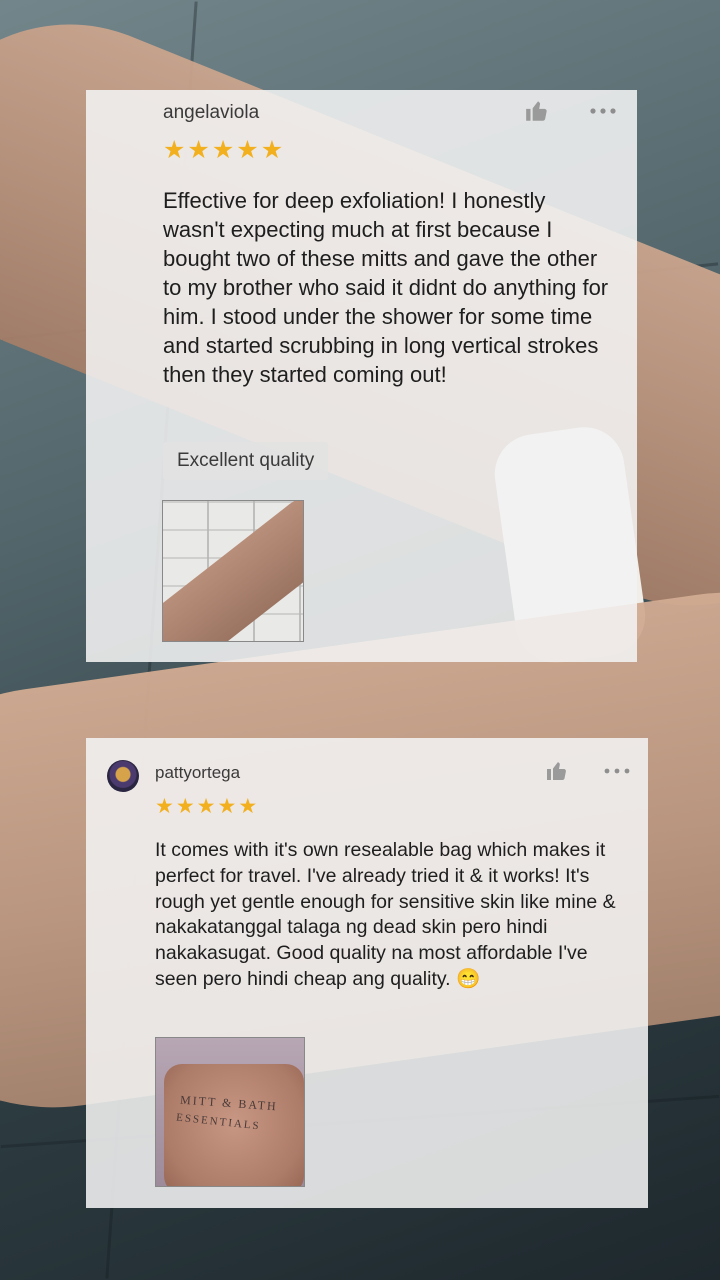  I want to click on avatar, so click(123, 776).